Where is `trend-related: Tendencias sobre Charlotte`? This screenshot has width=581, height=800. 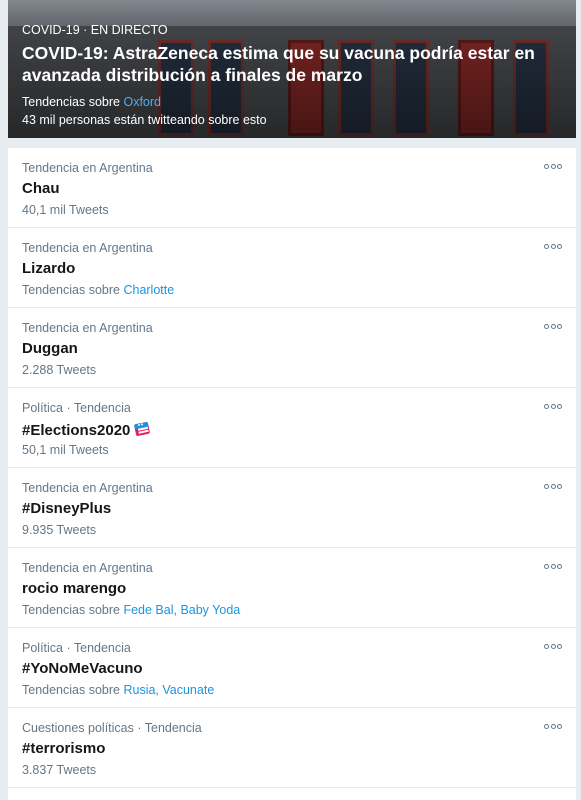 trend-related: Tendencias sobre Charlotte is located at coordinates (98, 290).